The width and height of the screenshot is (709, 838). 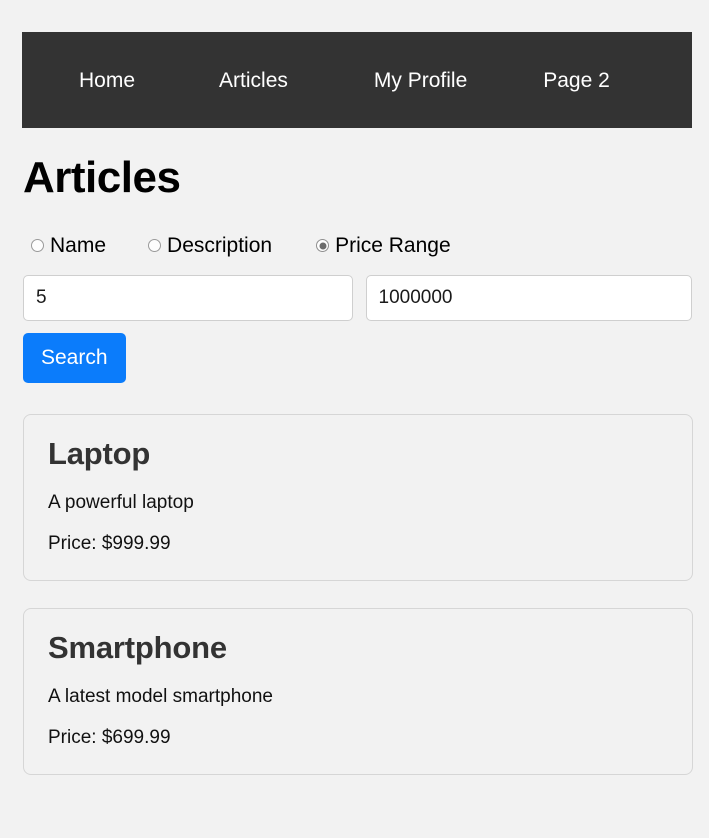 What do you see at coordinates (99, 454) in the screenshot?
I see `article-title: Laptop` at bounding box center [99, 454].